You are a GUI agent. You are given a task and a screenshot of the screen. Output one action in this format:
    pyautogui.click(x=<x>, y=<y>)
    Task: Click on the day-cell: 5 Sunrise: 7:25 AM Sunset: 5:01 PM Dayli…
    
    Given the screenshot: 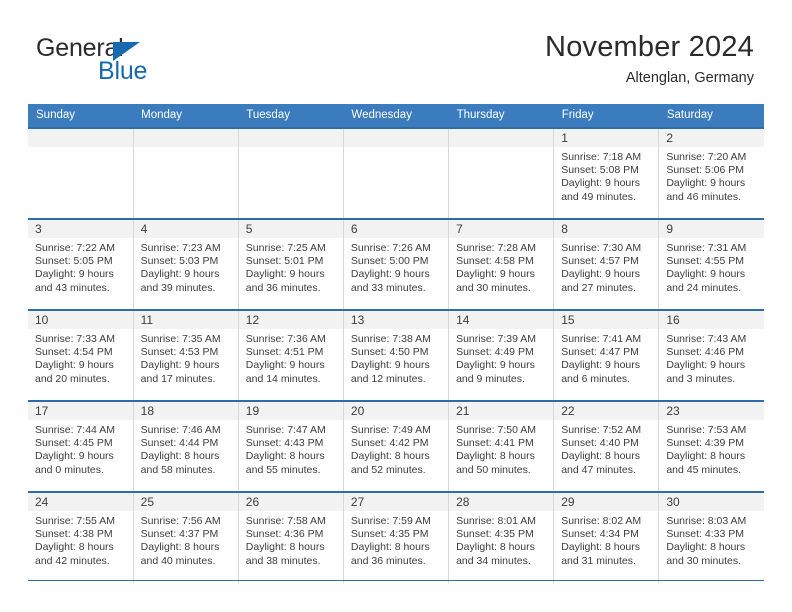 What is the action you would take?
    pyautogui.click(x=291, y=264)
    